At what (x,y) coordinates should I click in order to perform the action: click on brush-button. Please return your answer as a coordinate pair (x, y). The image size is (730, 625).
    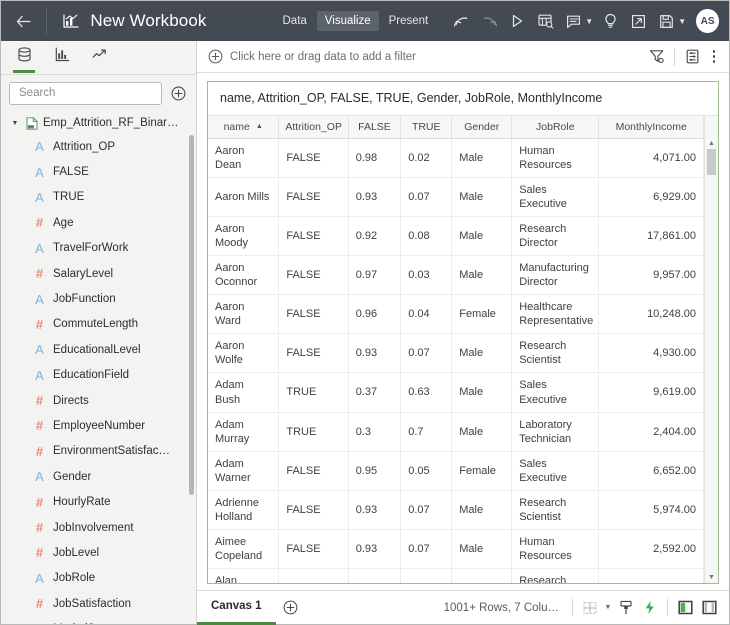
    Looking at the image, I should click on (626, 608).